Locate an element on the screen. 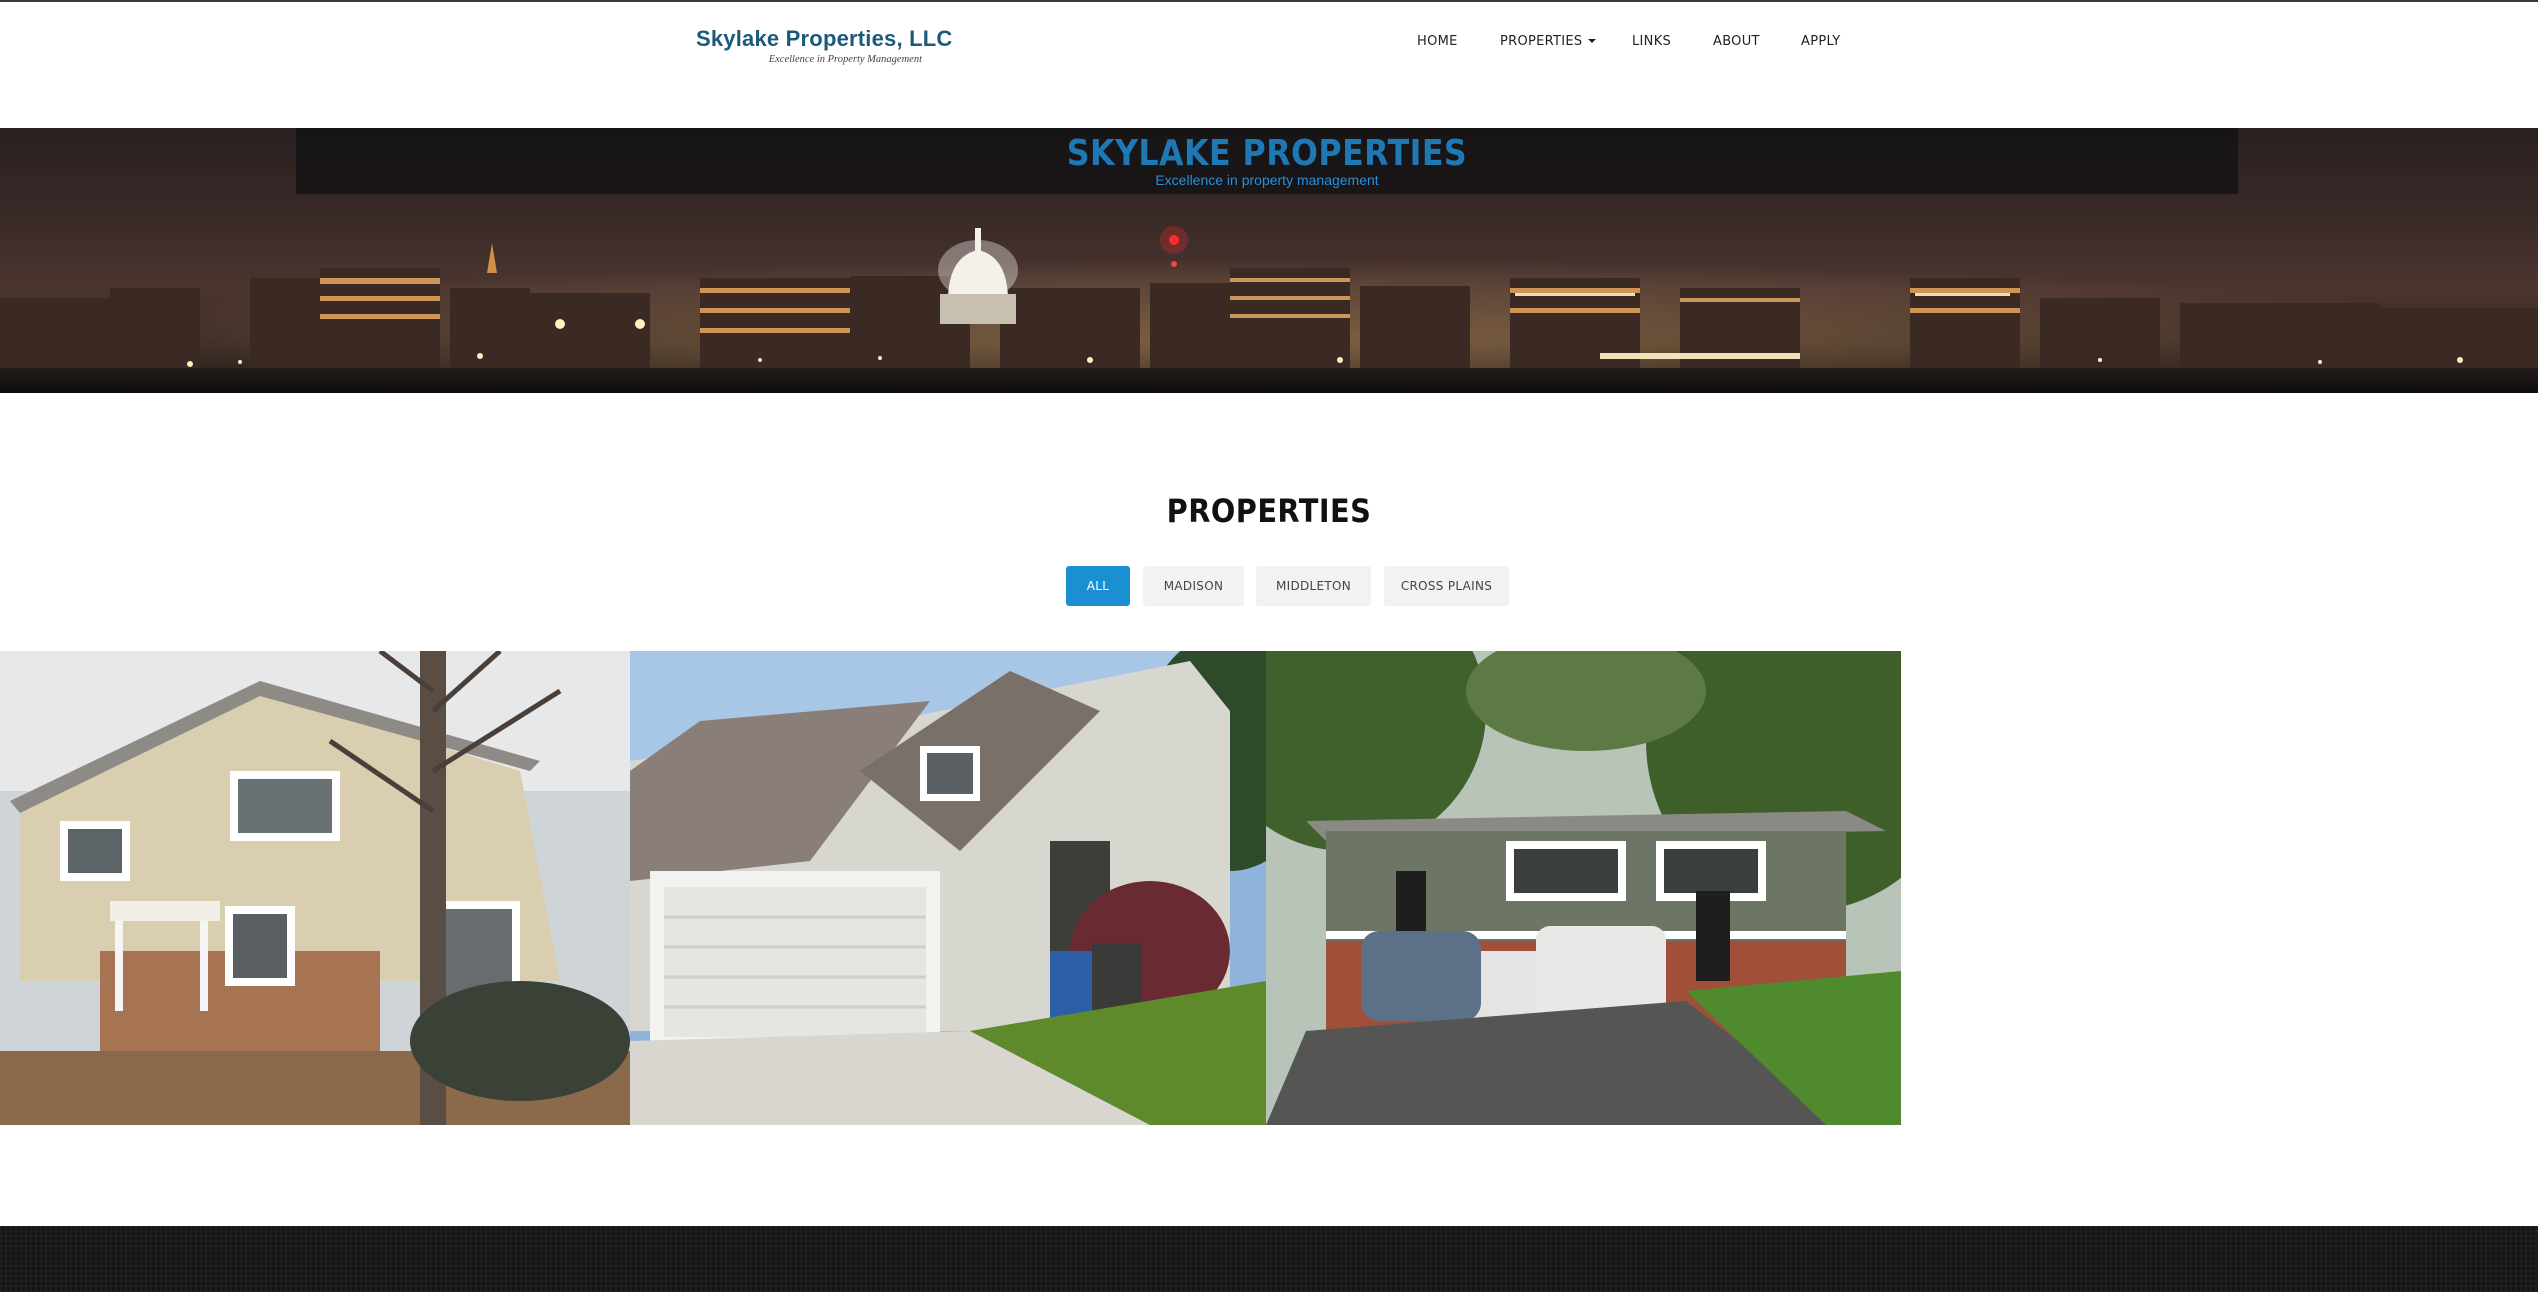 Image resolution: width=2538 pixels, height=1292 pixels. hero-subtitle: Excellence in property management is located at coordinates (1267, 180).